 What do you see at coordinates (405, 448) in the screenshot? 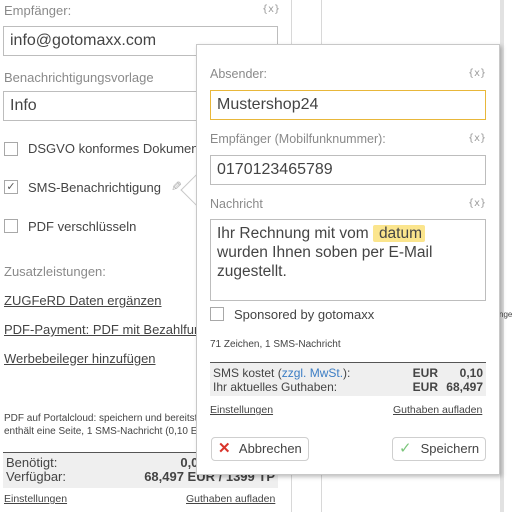
I see `checkmark-icon: ✓` at bounding box center [405, 448].